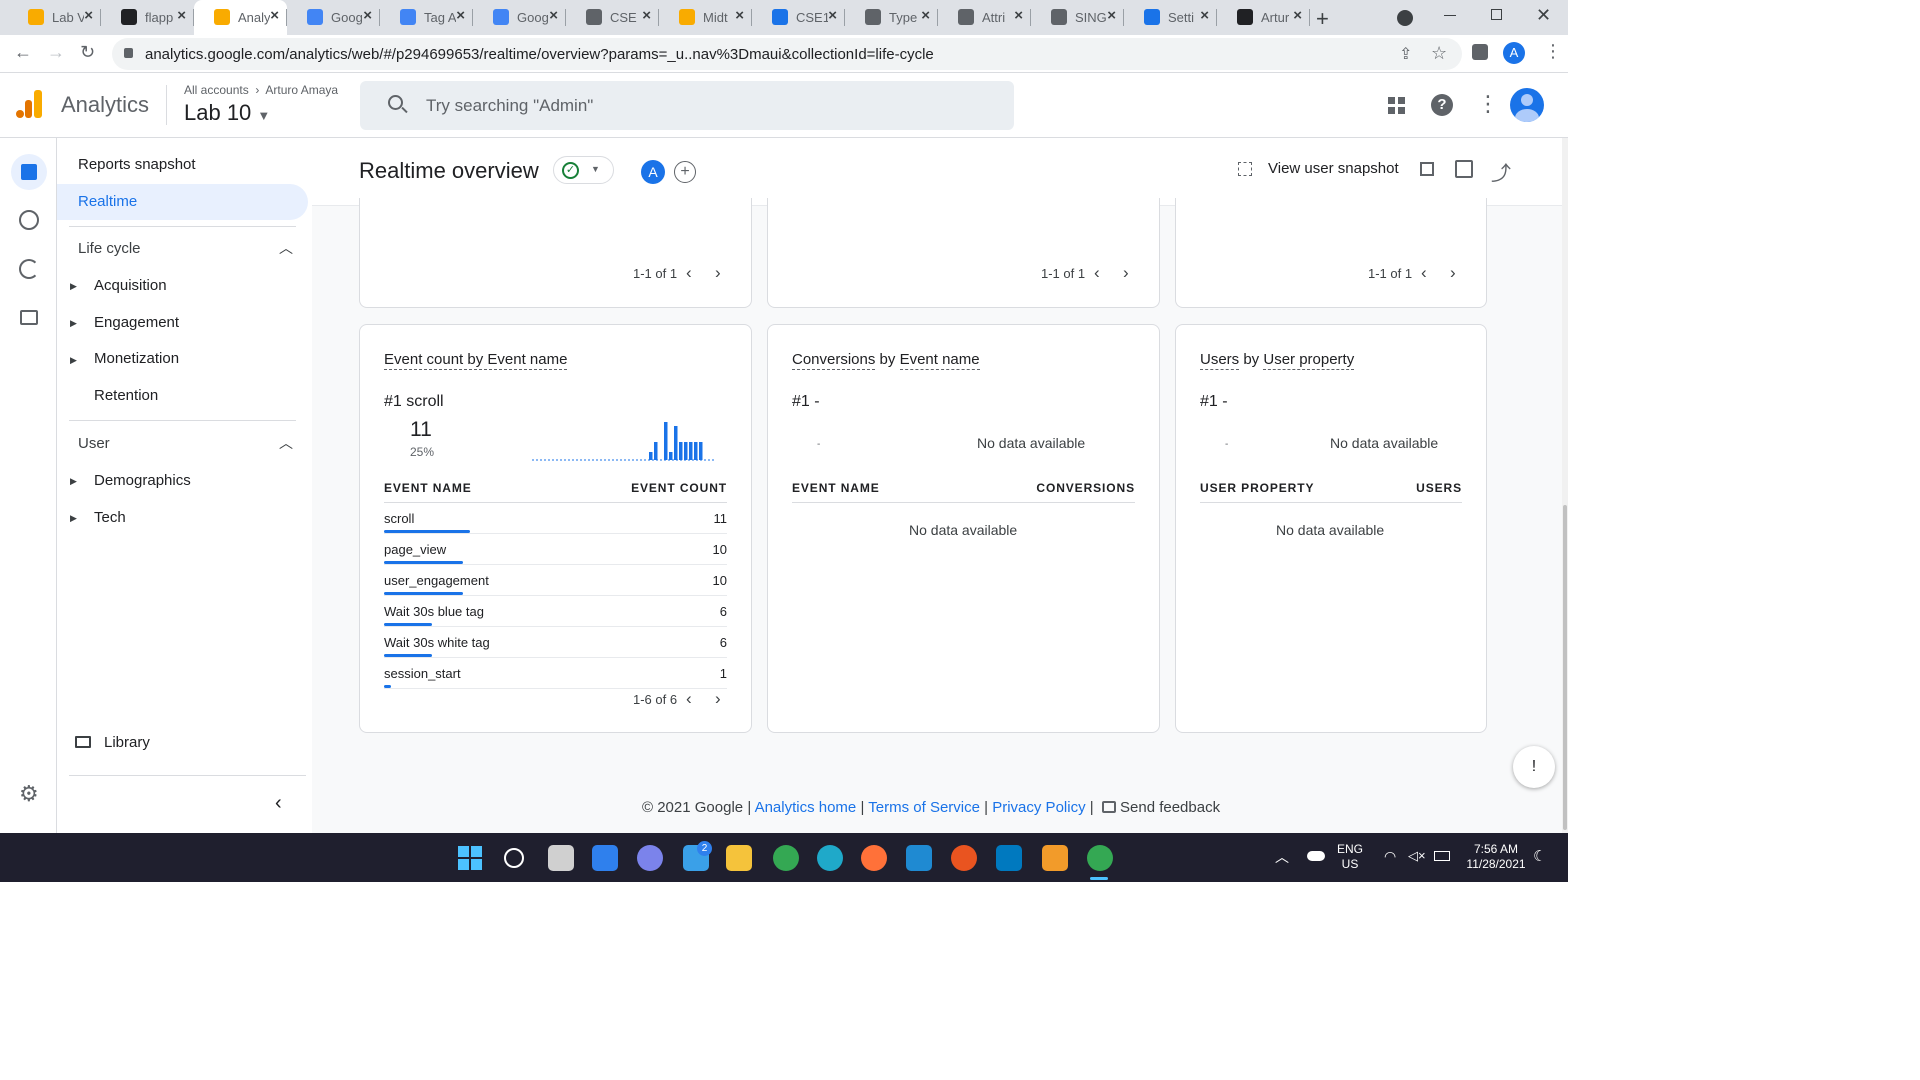 This screenshot has height=1080, width=1920. Describe the element at coordinates (653, 172) in the screenshot. I see `comparison-chip-avatar: A` at that location.